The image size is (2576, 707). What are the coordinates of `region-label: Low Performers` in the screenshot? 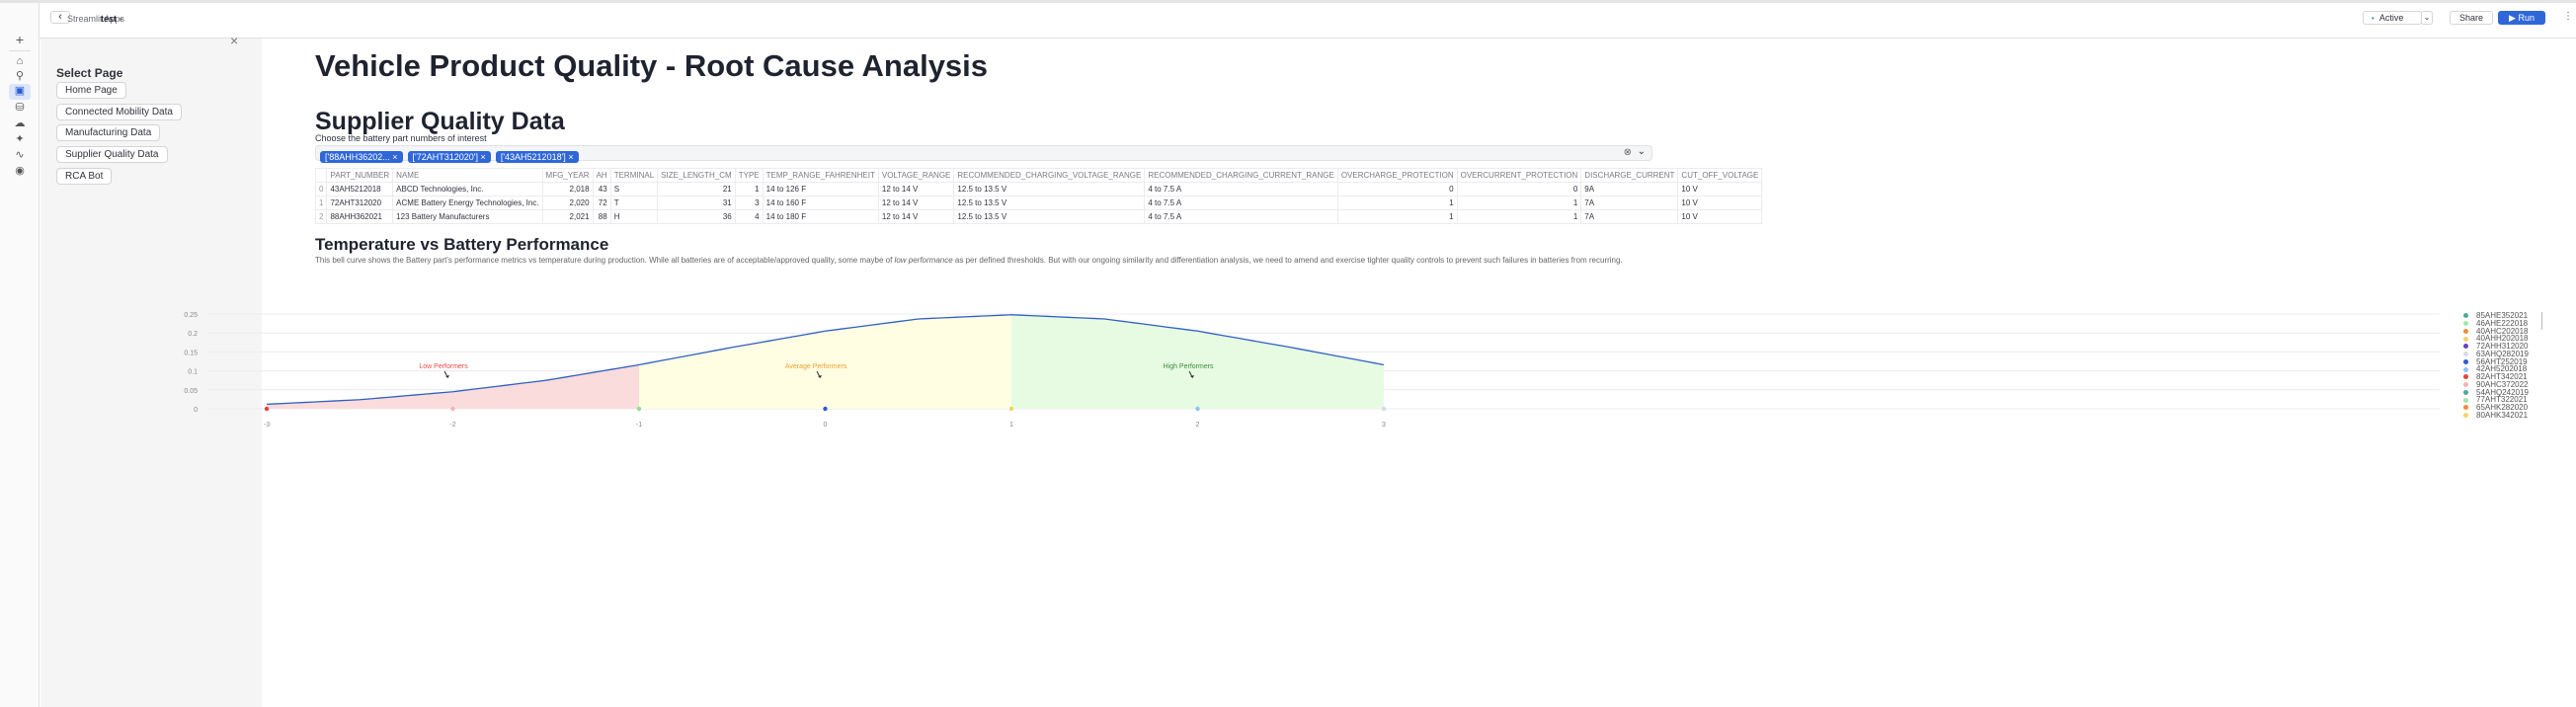 It's located at (443, 367).